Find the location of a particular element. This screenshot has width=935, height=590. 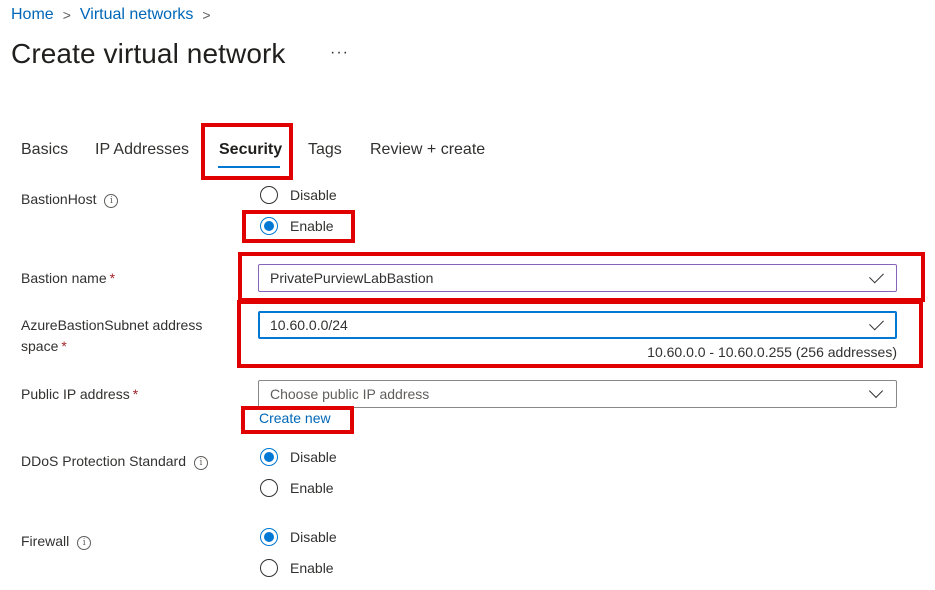

tab-review-create: Review + create is located at coordinates (427, 150).